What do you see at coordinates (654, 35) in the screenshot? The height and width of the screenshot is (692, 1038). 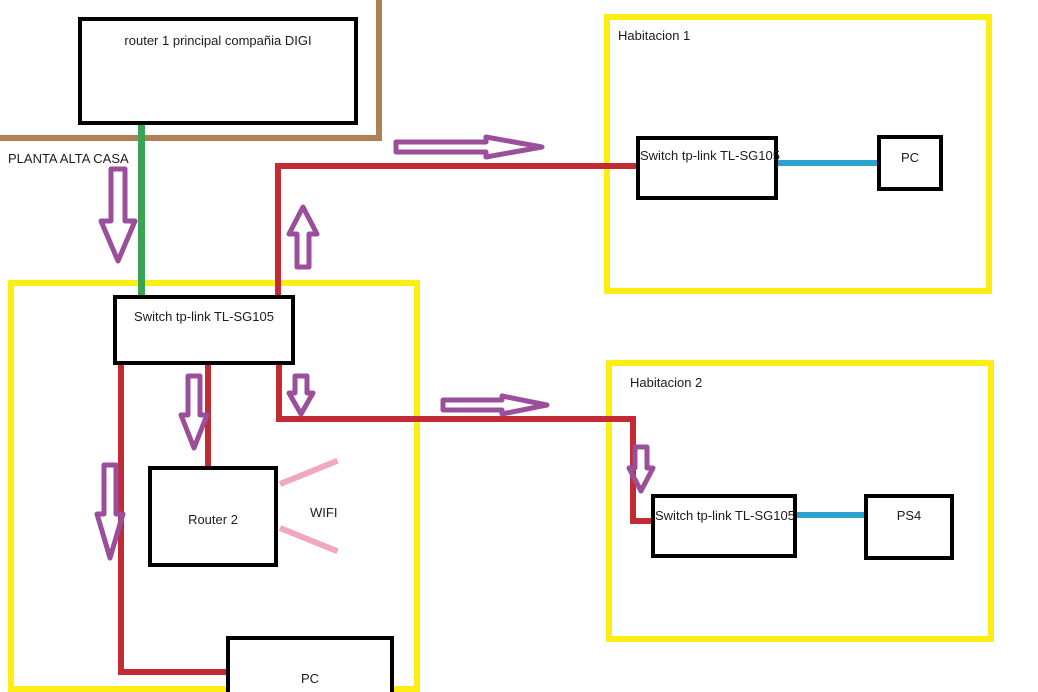 I see `habitacion-1-label: Habitacion 1` at bounding box center [654, 35].